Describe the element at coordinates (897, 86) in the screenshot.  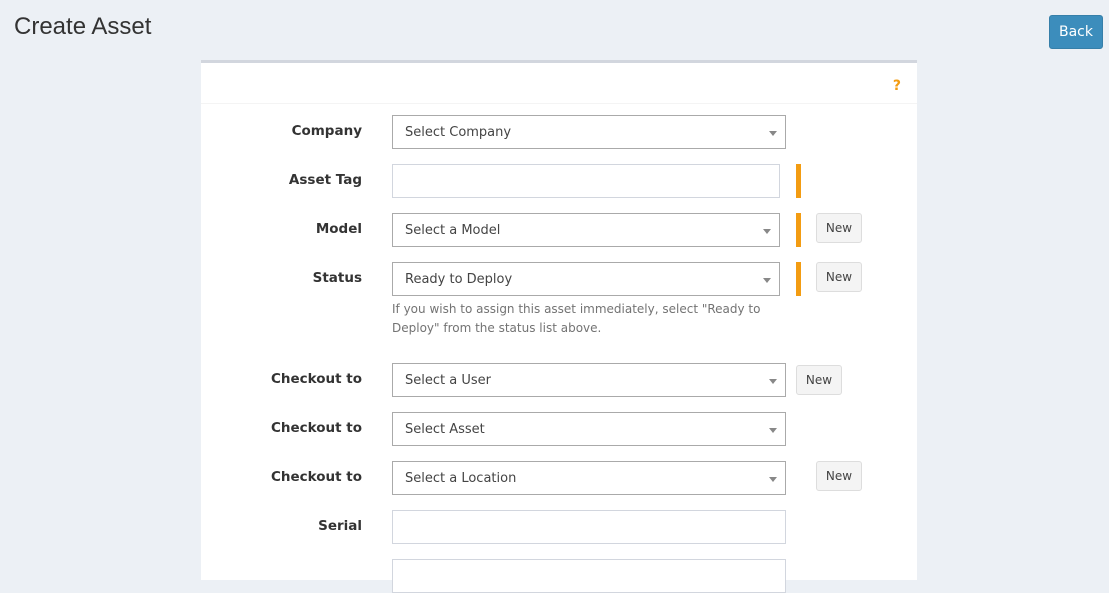
I see `help-icon: ?` at that location.